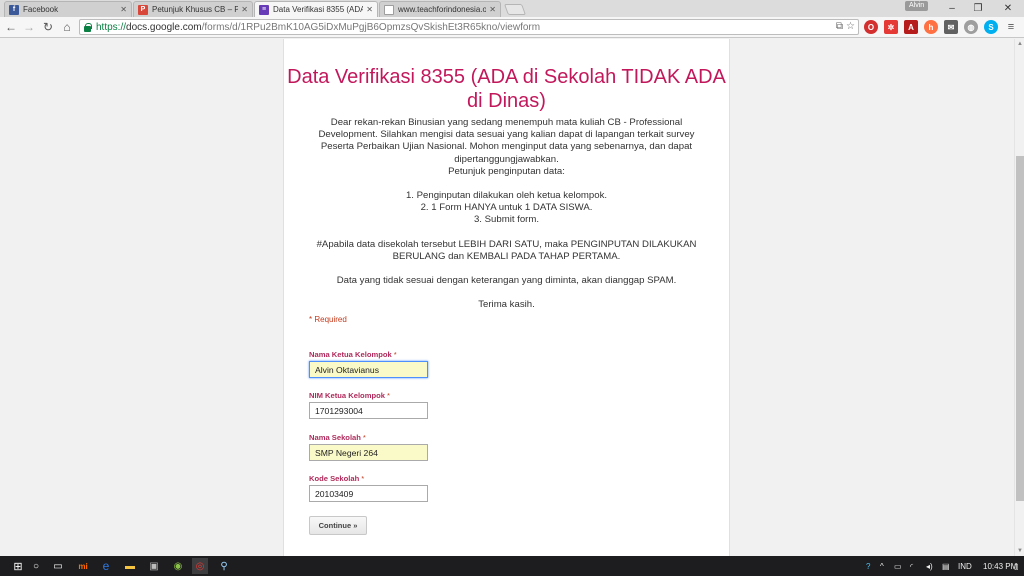 This screenshot has height=576, width=1024. Describe the element at coordinates (515, 9) in the screenshot. I see `new-tab-button` at that location.